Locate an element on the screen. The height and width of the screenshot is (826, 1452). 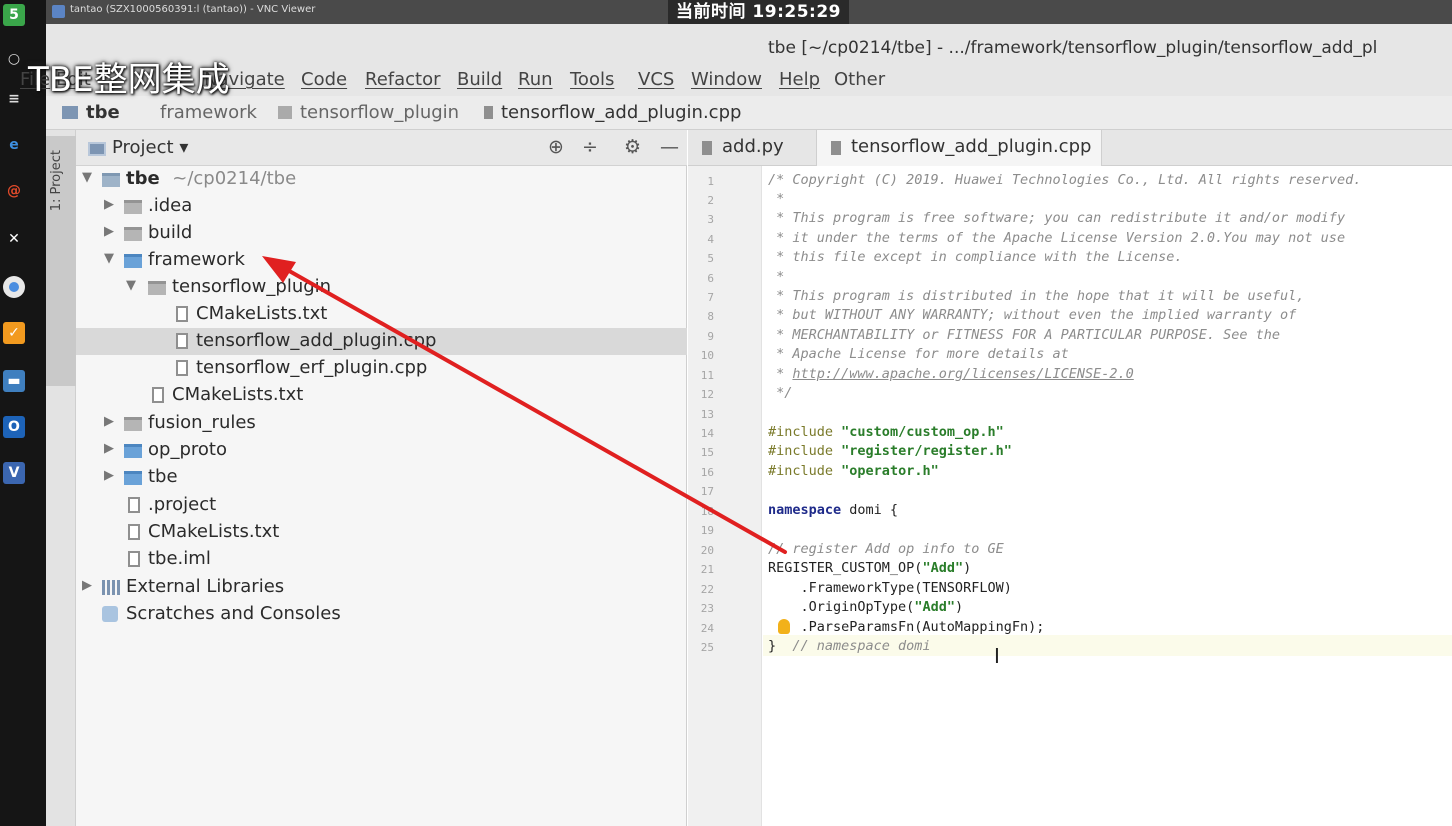
tree-item-cmakelists-plugin: CMakeLists.txt is located at coordinates (381, 314).